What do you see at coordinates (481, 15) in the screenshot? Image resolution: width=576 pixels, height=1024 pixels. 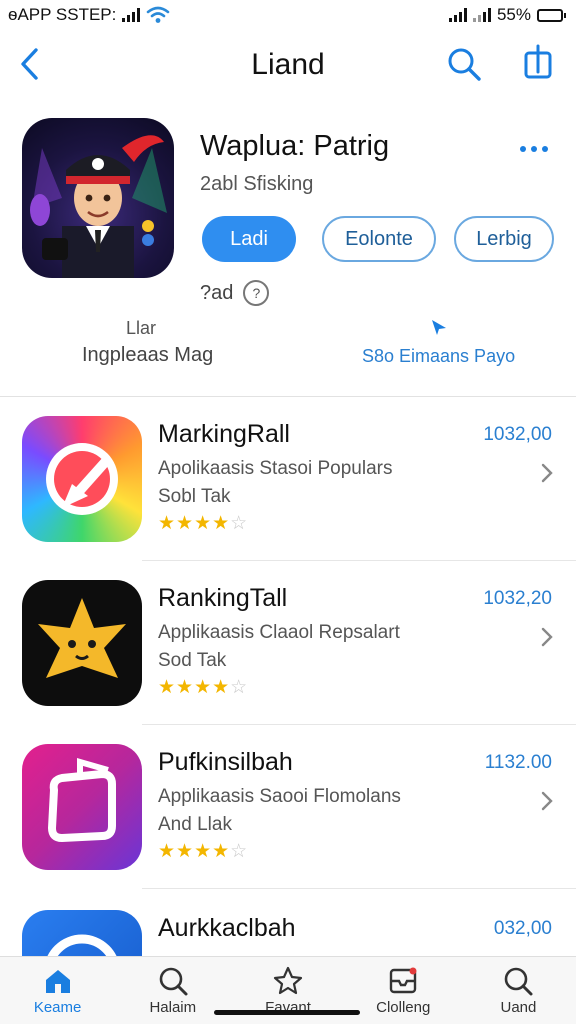 I see `signal-icon-secondary` at bounding box center [481, 15].